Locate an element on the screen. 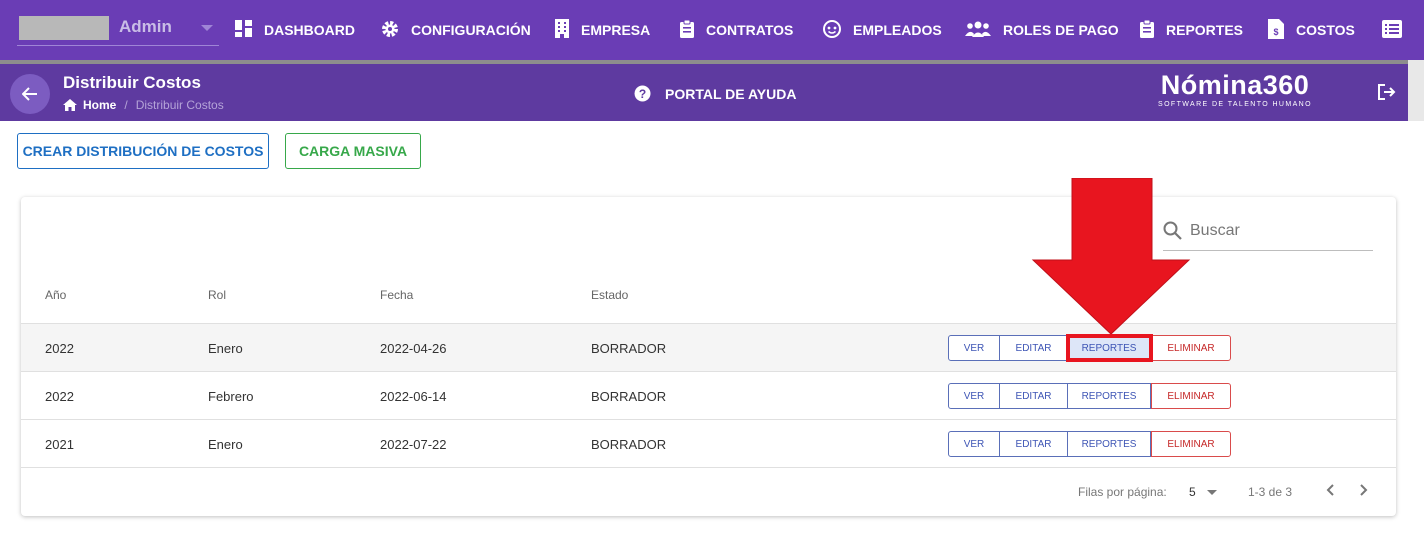 Image resolution: width=1424 pixels, height=546 pixels. nav-item-configuracion: CONFIGURACIÓN is located at coordinates (456, 30).